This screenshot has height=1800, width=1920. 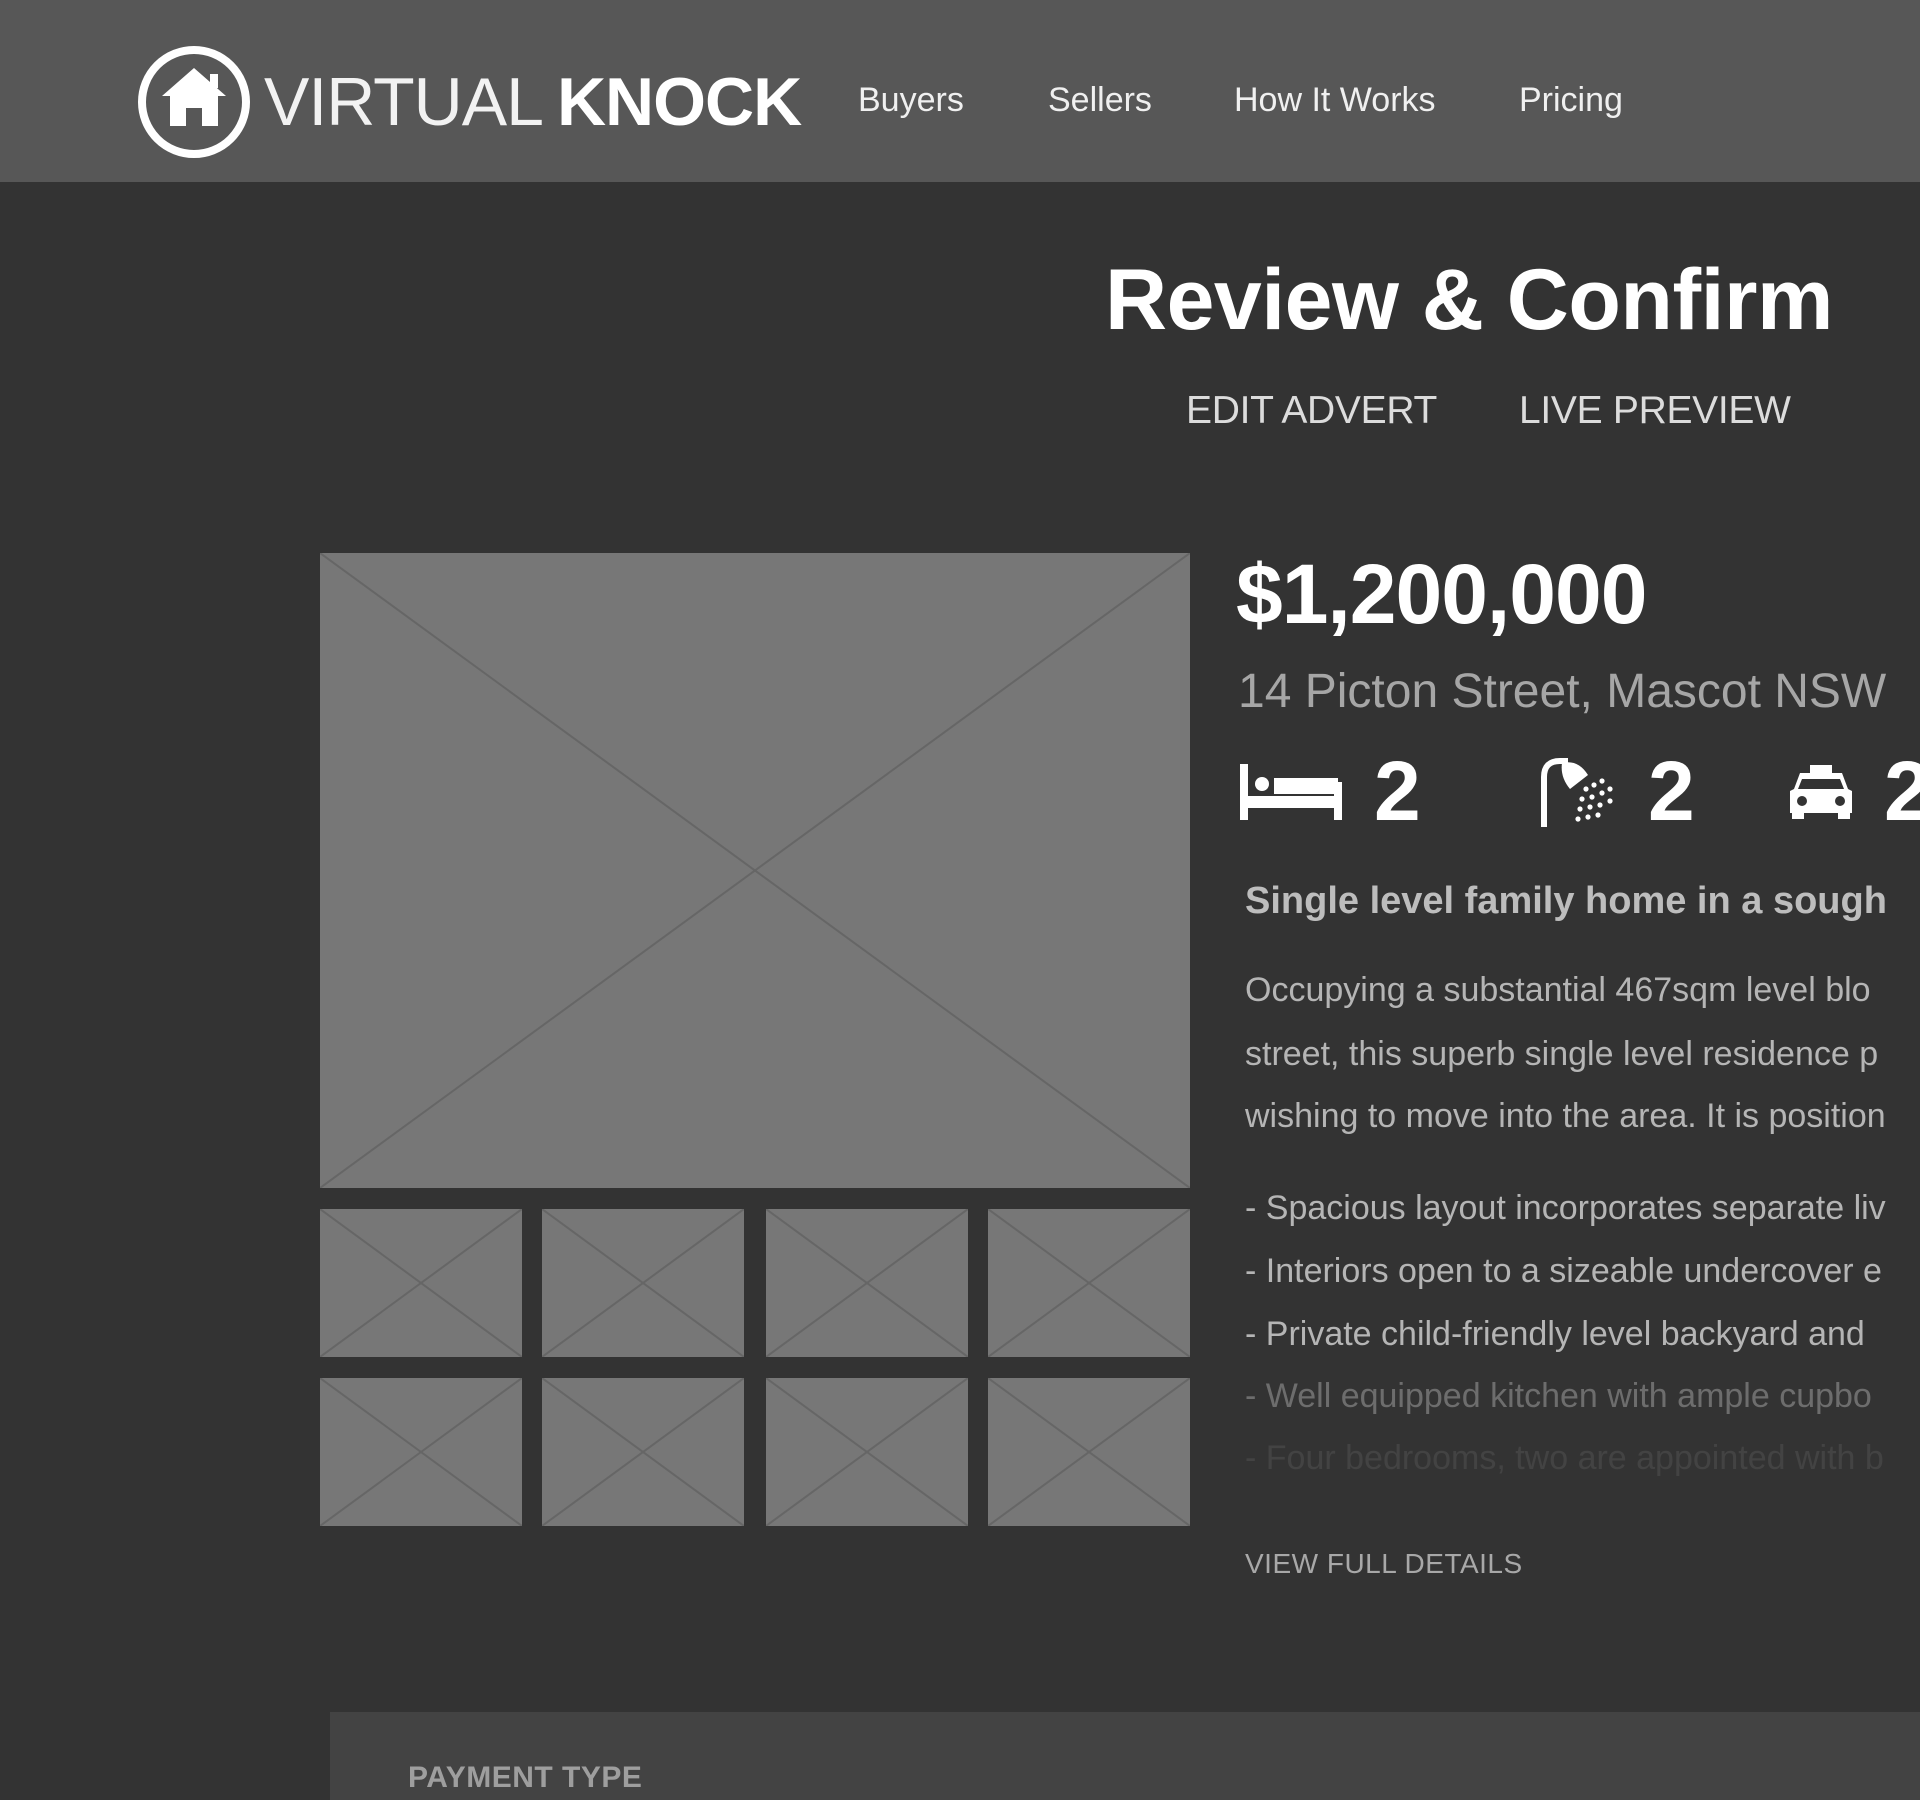 I want to click on tab-edit-advert: EDIT ADVERT, so click(x=1311, y=411).